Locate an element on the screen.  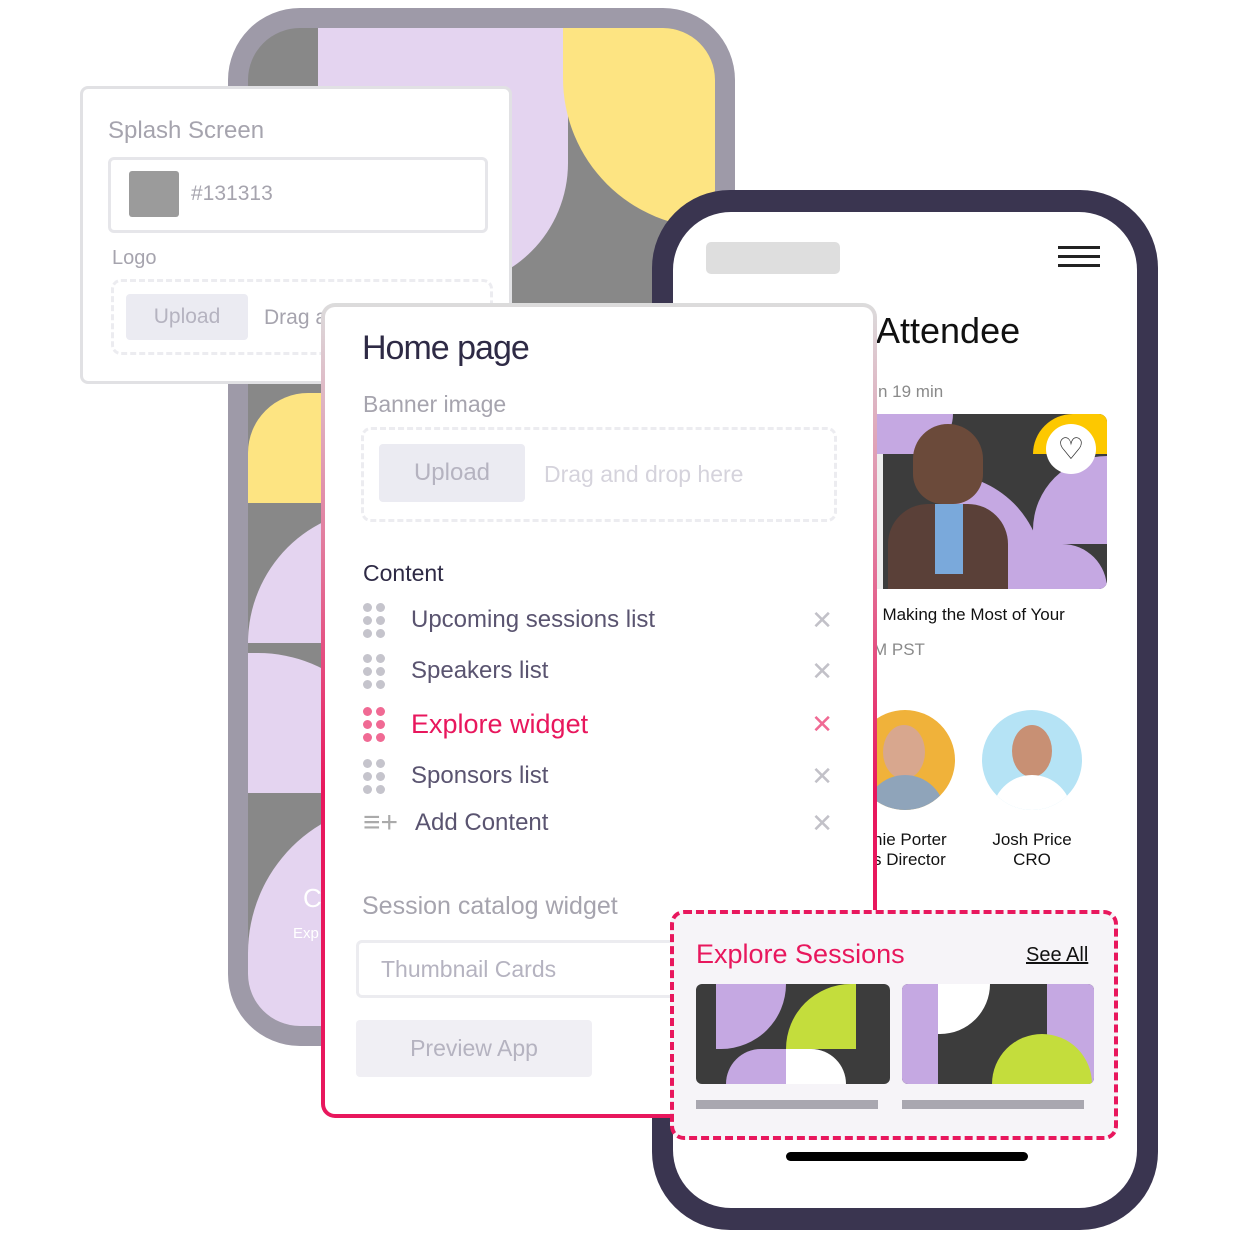
session-title: : Making the Most of Your is located at coordinates (969, 614).